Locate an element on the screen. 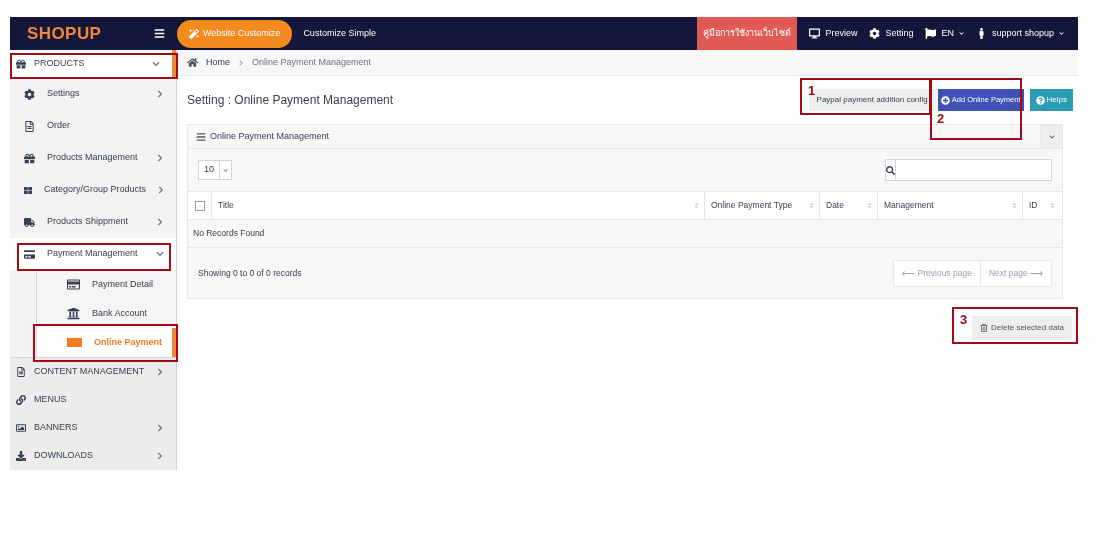  trash-icon is located at coordinates (984, 328).